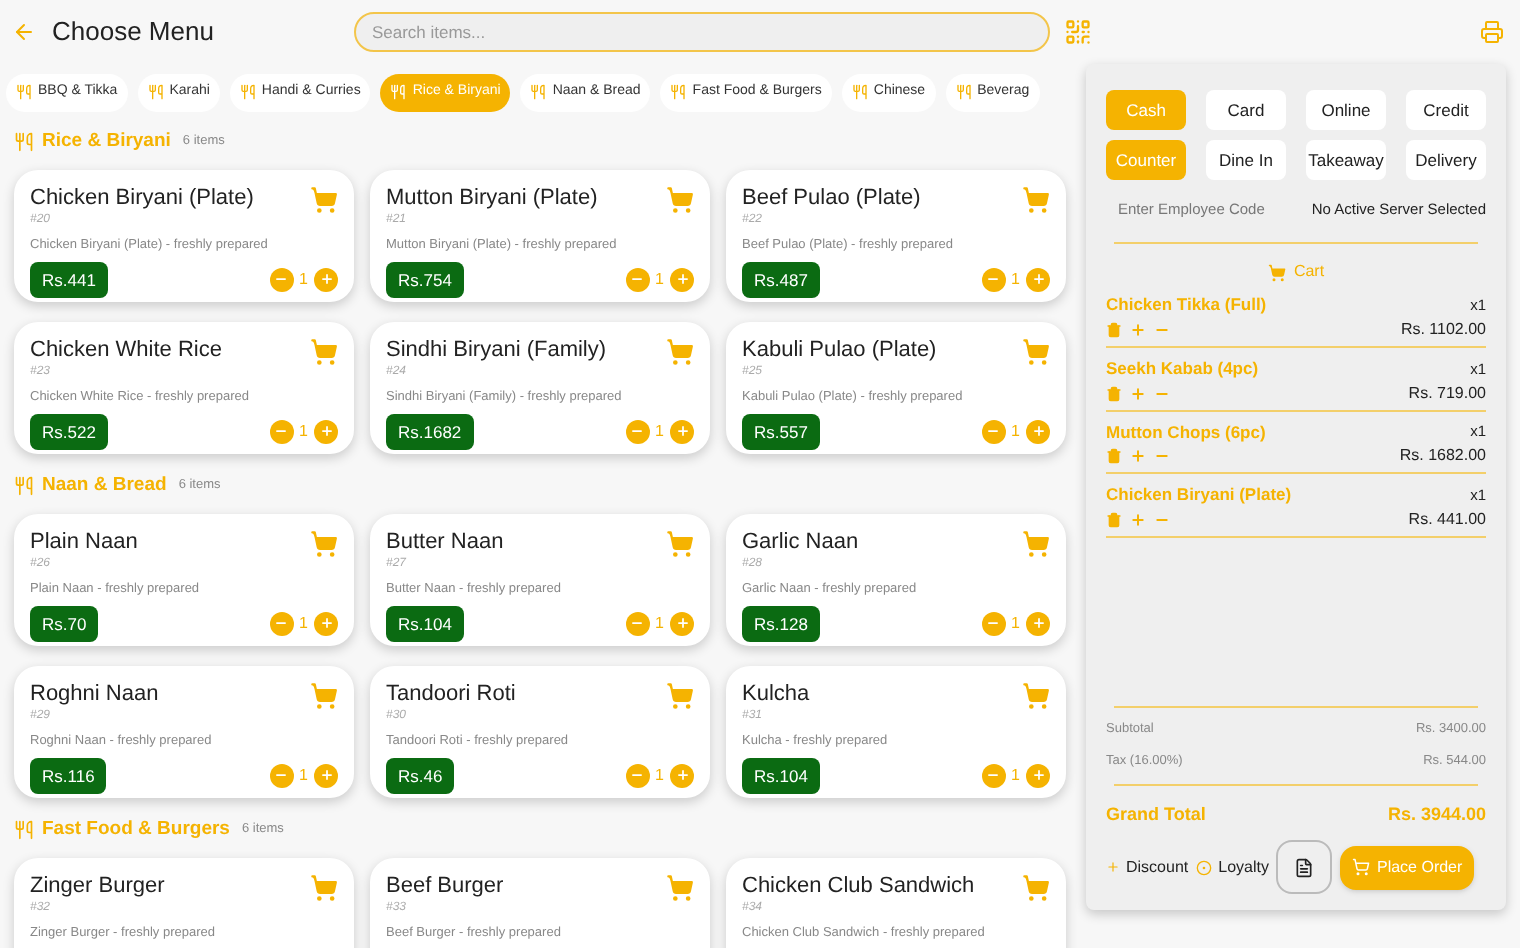 Image resolution: width=1520 pixels, height=948 pixels. Describe the element at coordinates (1182, 368) in the screenshot. I see `cart-item-name: Seekh Kabab (4pc)` at that location.